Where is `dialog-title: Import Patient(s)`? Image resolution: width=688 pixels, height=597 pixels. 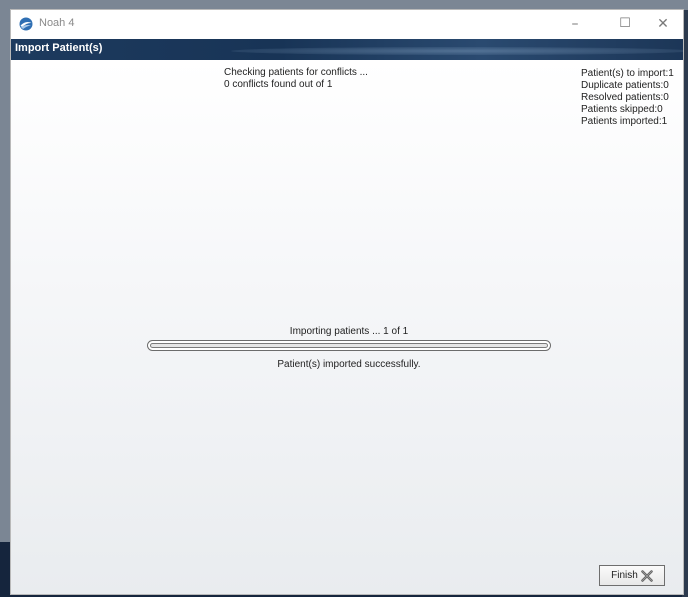 dialog-title: Import Patient(s) is located at coordinates (59, 48).